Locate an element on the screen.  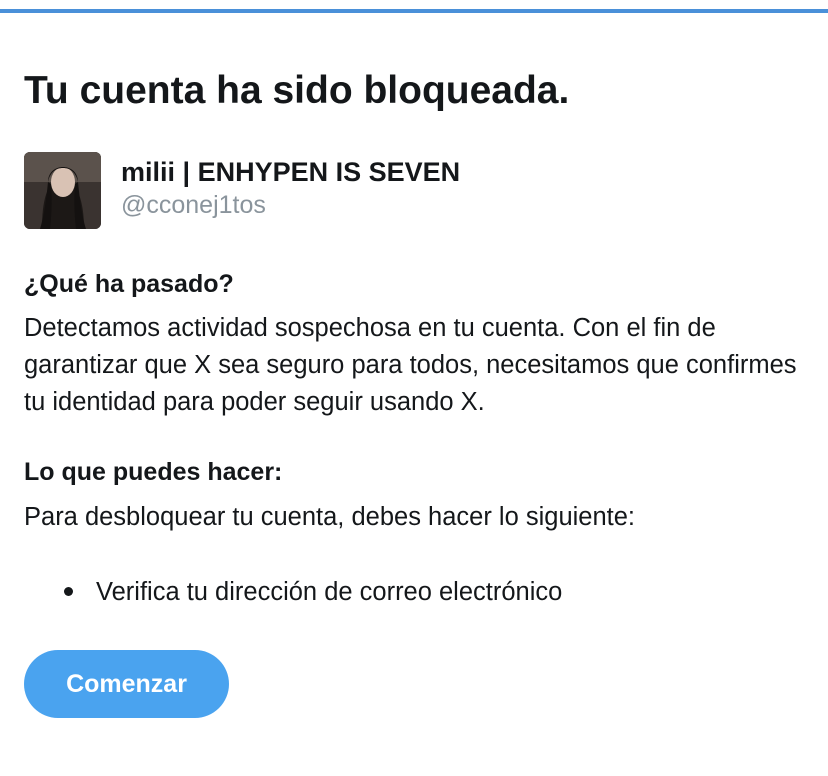
what-you-can-do-heading: Lo que puedes hacer: is located at coordinates (153, 472).